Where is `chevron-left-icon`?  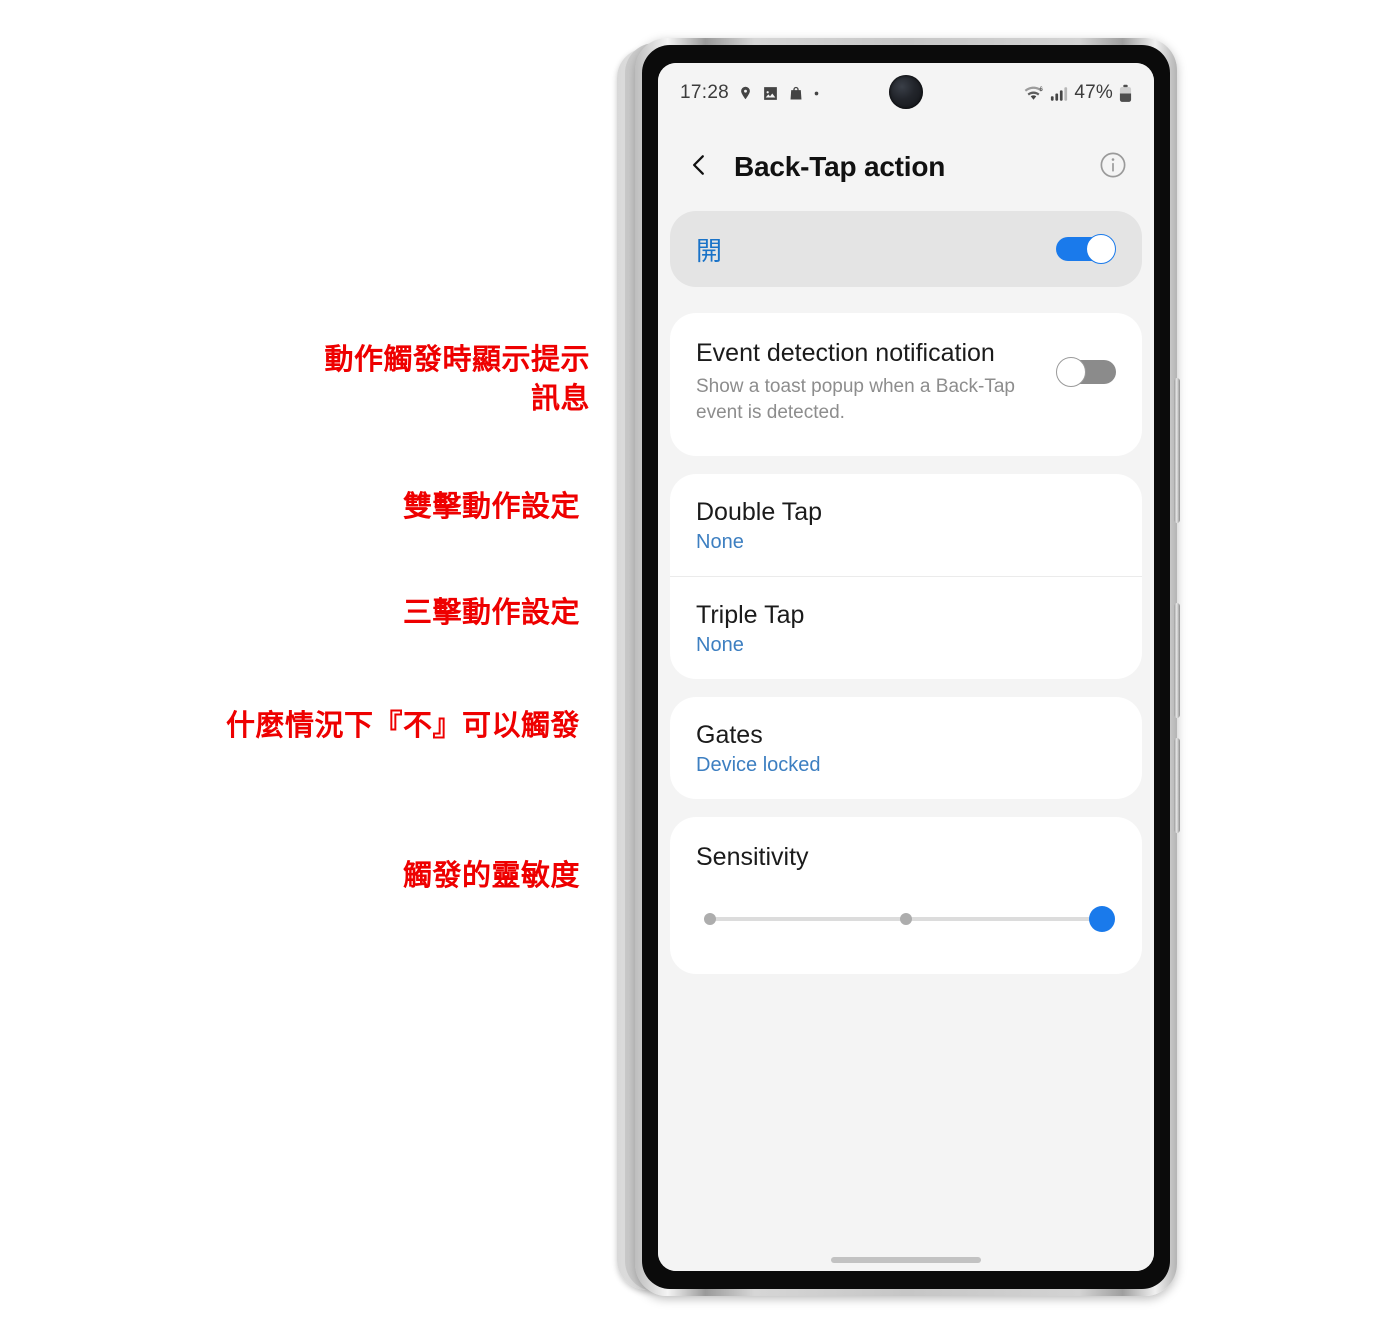 chevron-left-icon is located at coordinates (699, 167).